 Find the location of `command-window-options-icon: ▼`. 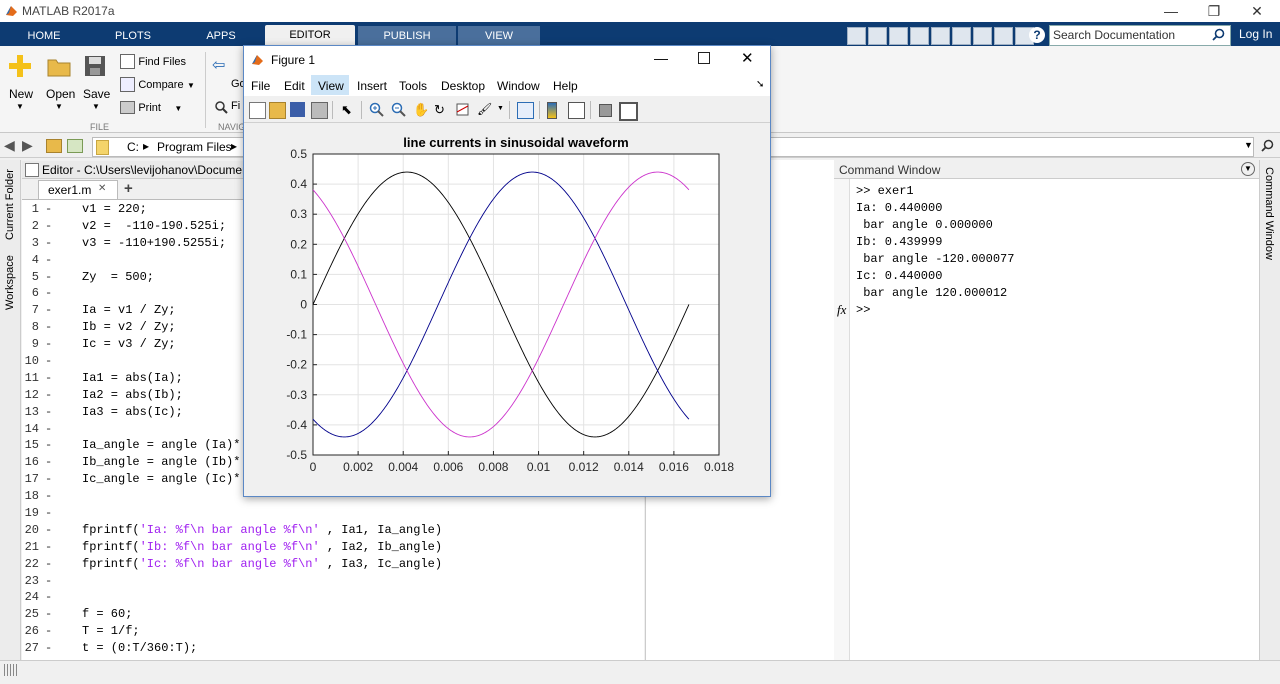

command-window-options-icon: ▼ is located at coordinates (1248, 169).